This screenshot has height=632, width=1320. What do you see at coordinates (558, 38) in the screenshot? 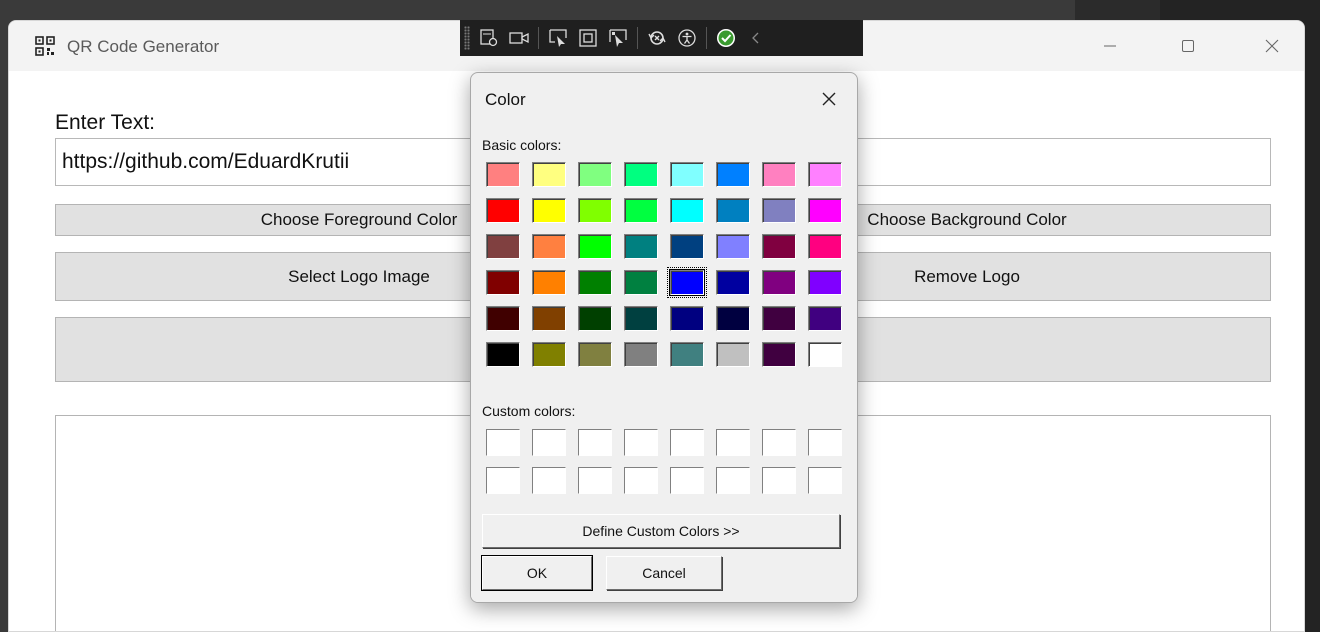
I see `pointer-select-icon` at bounding box center [558, 38].